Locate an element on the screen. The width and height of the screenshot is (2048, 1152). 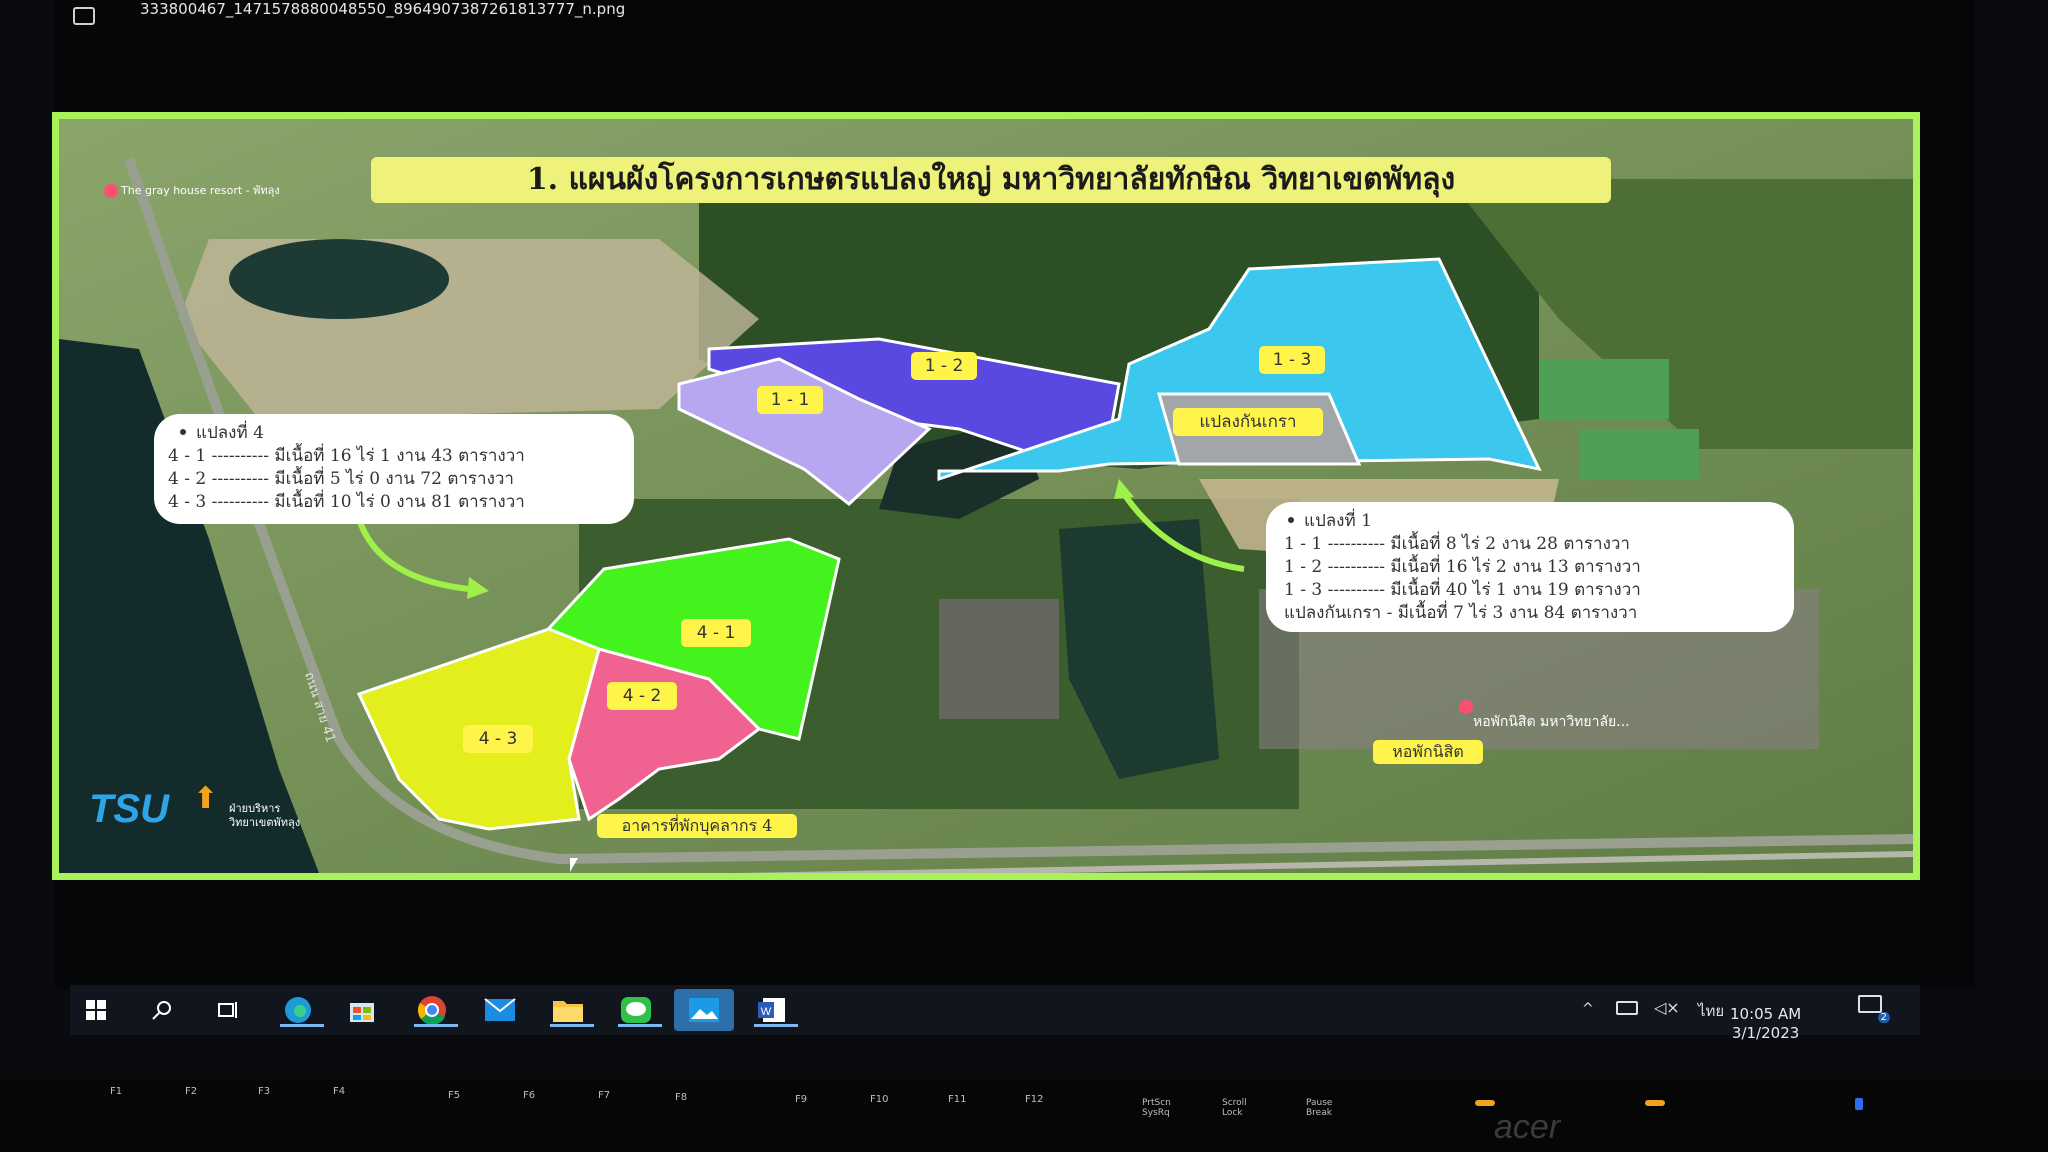
pond is located at coordinates (339, 279).